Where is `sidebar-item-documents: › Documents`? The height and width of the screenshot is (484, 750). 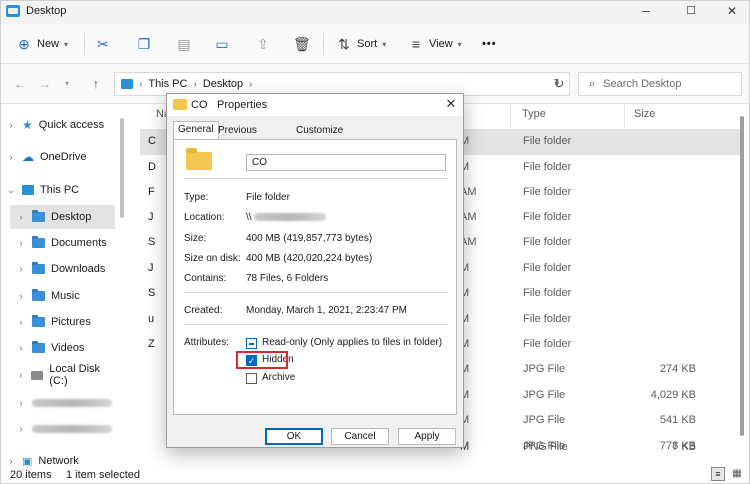 sidebar-item-documents: › Documents is located at coordinates (66, 243).